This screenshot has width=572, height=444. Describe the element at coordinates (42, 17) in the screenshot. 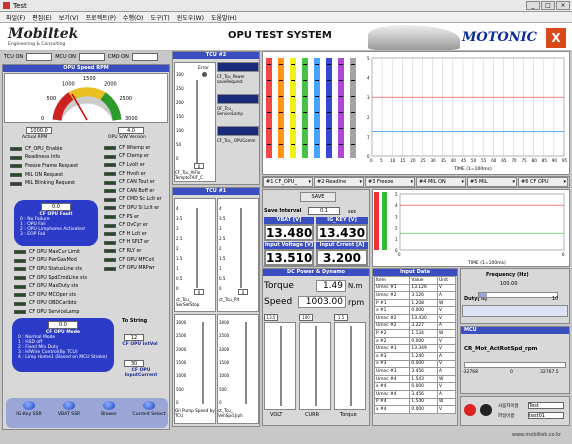

I see `menu-item: 편집(E)` at that location.